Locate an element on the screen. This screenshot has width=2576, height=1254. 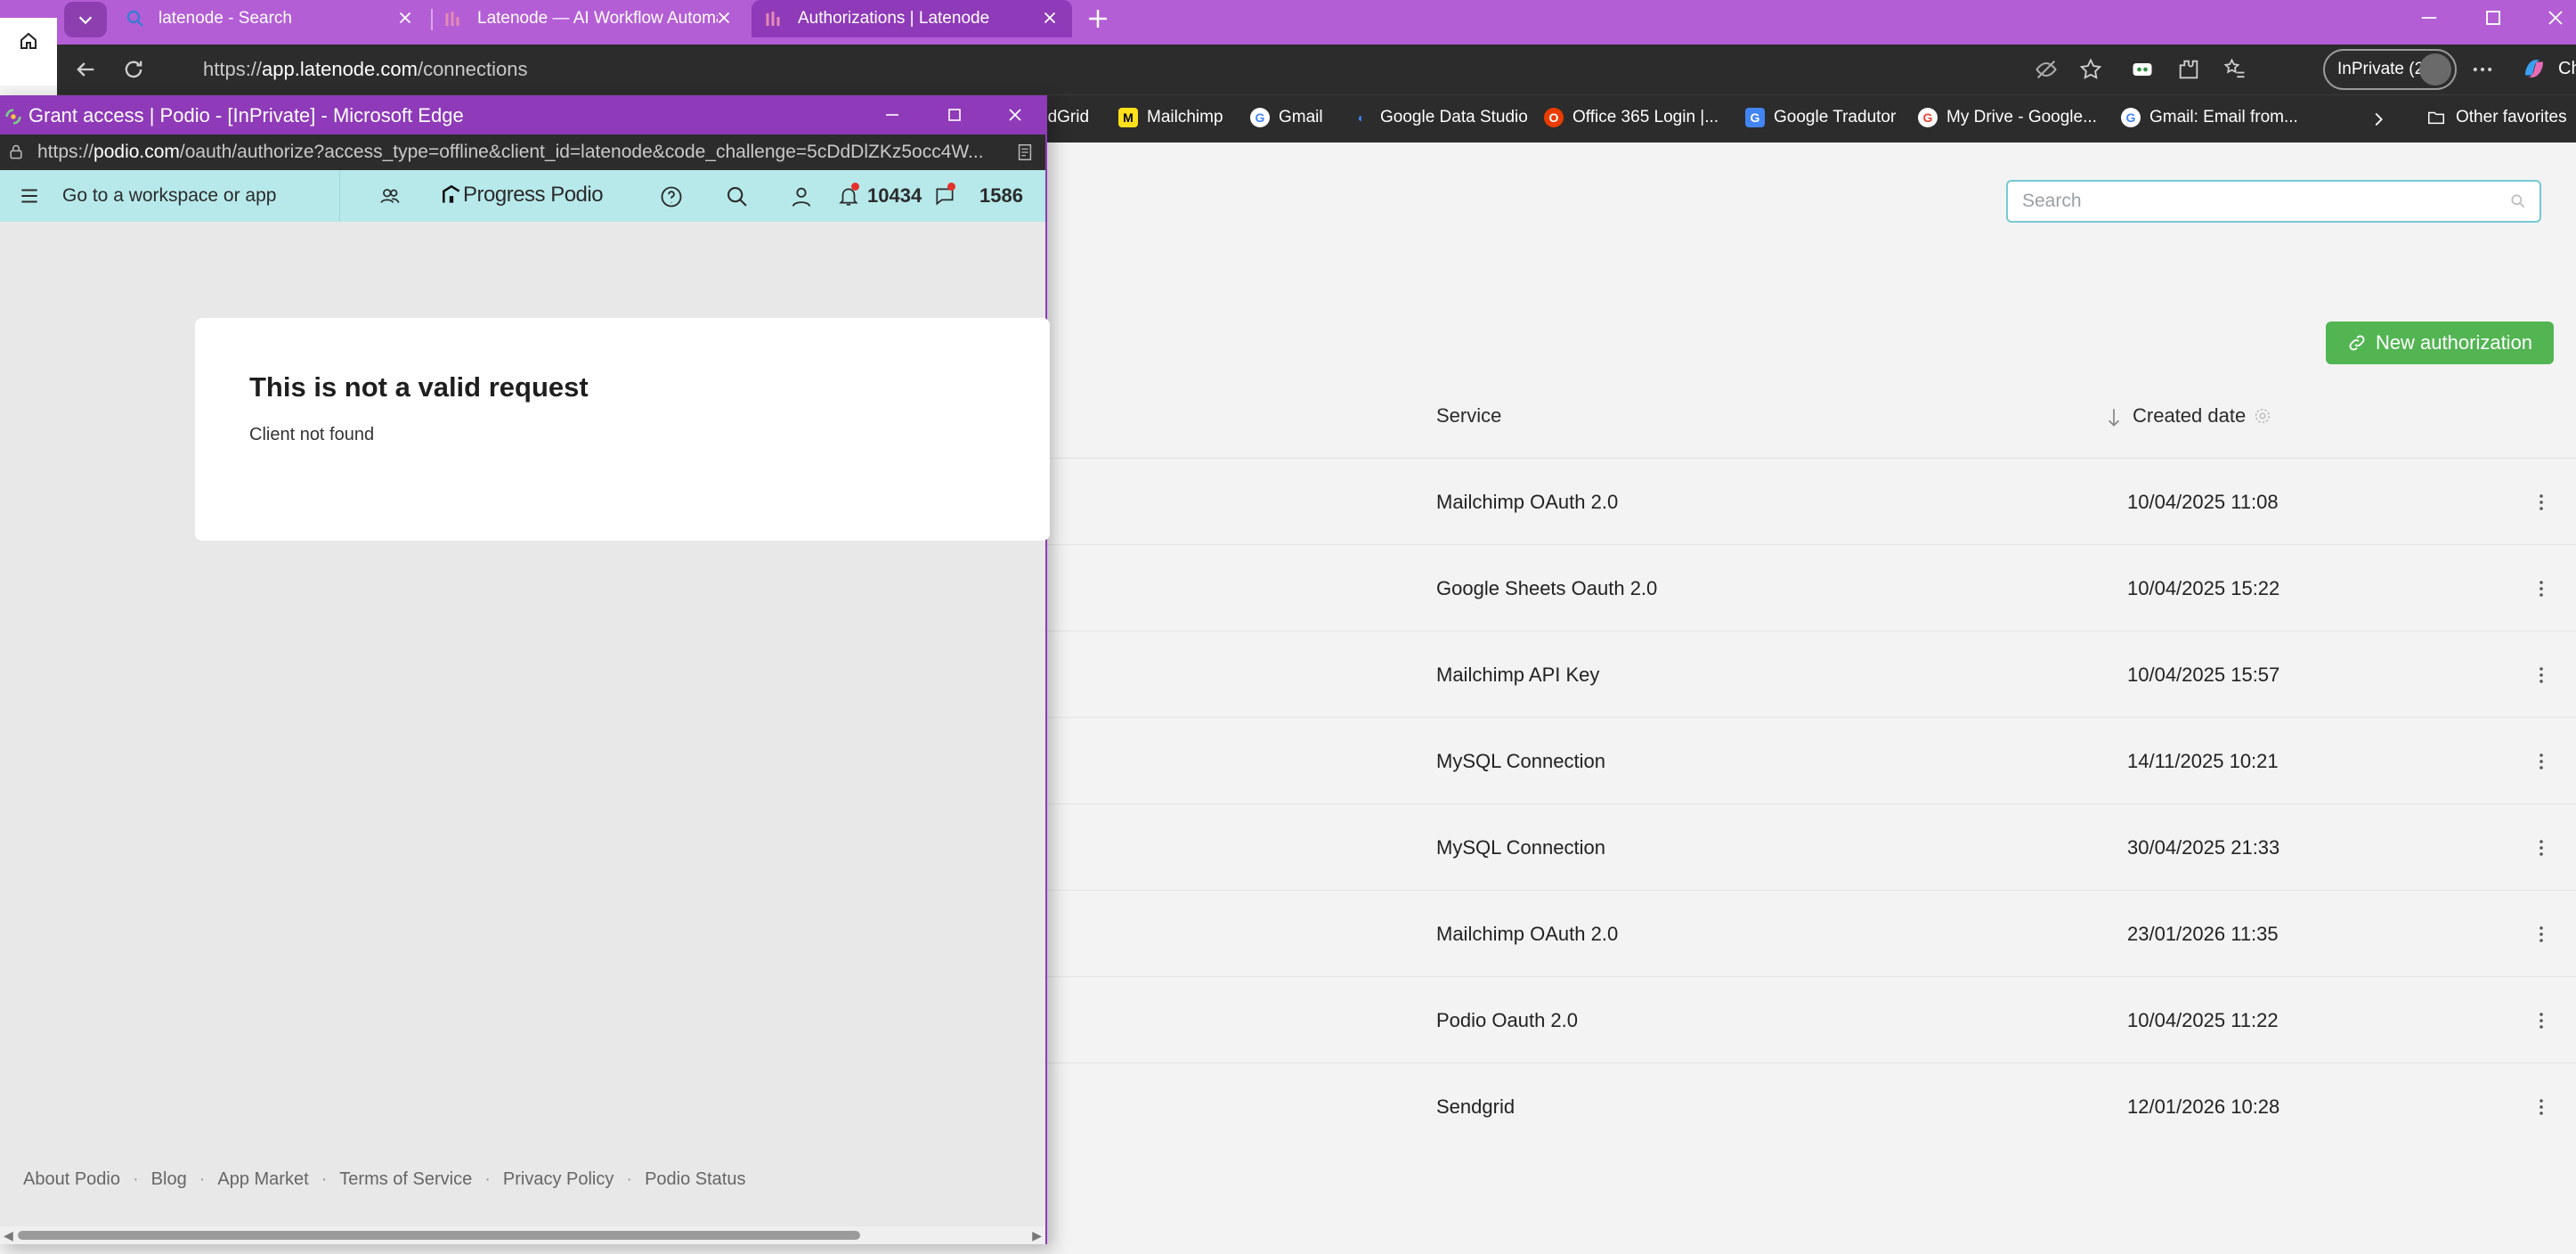
tab-latenode-ai: Latenode — AI Workflow Automat is located at coordinates (594, 18).